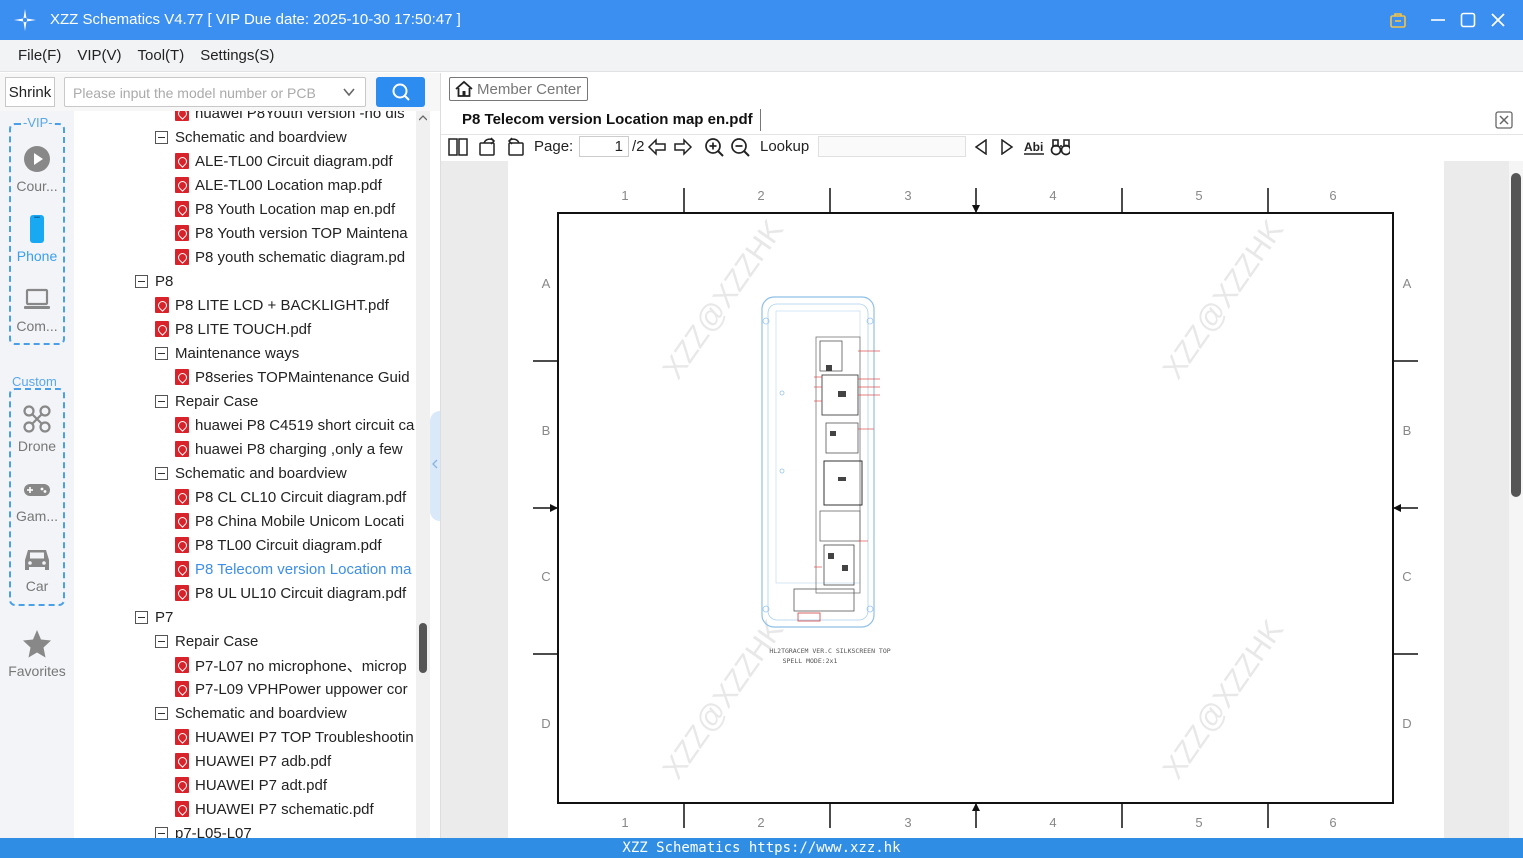 The image size is (1523, 858). I want to click on menu-tool: Tool(T), so click(161, 55).